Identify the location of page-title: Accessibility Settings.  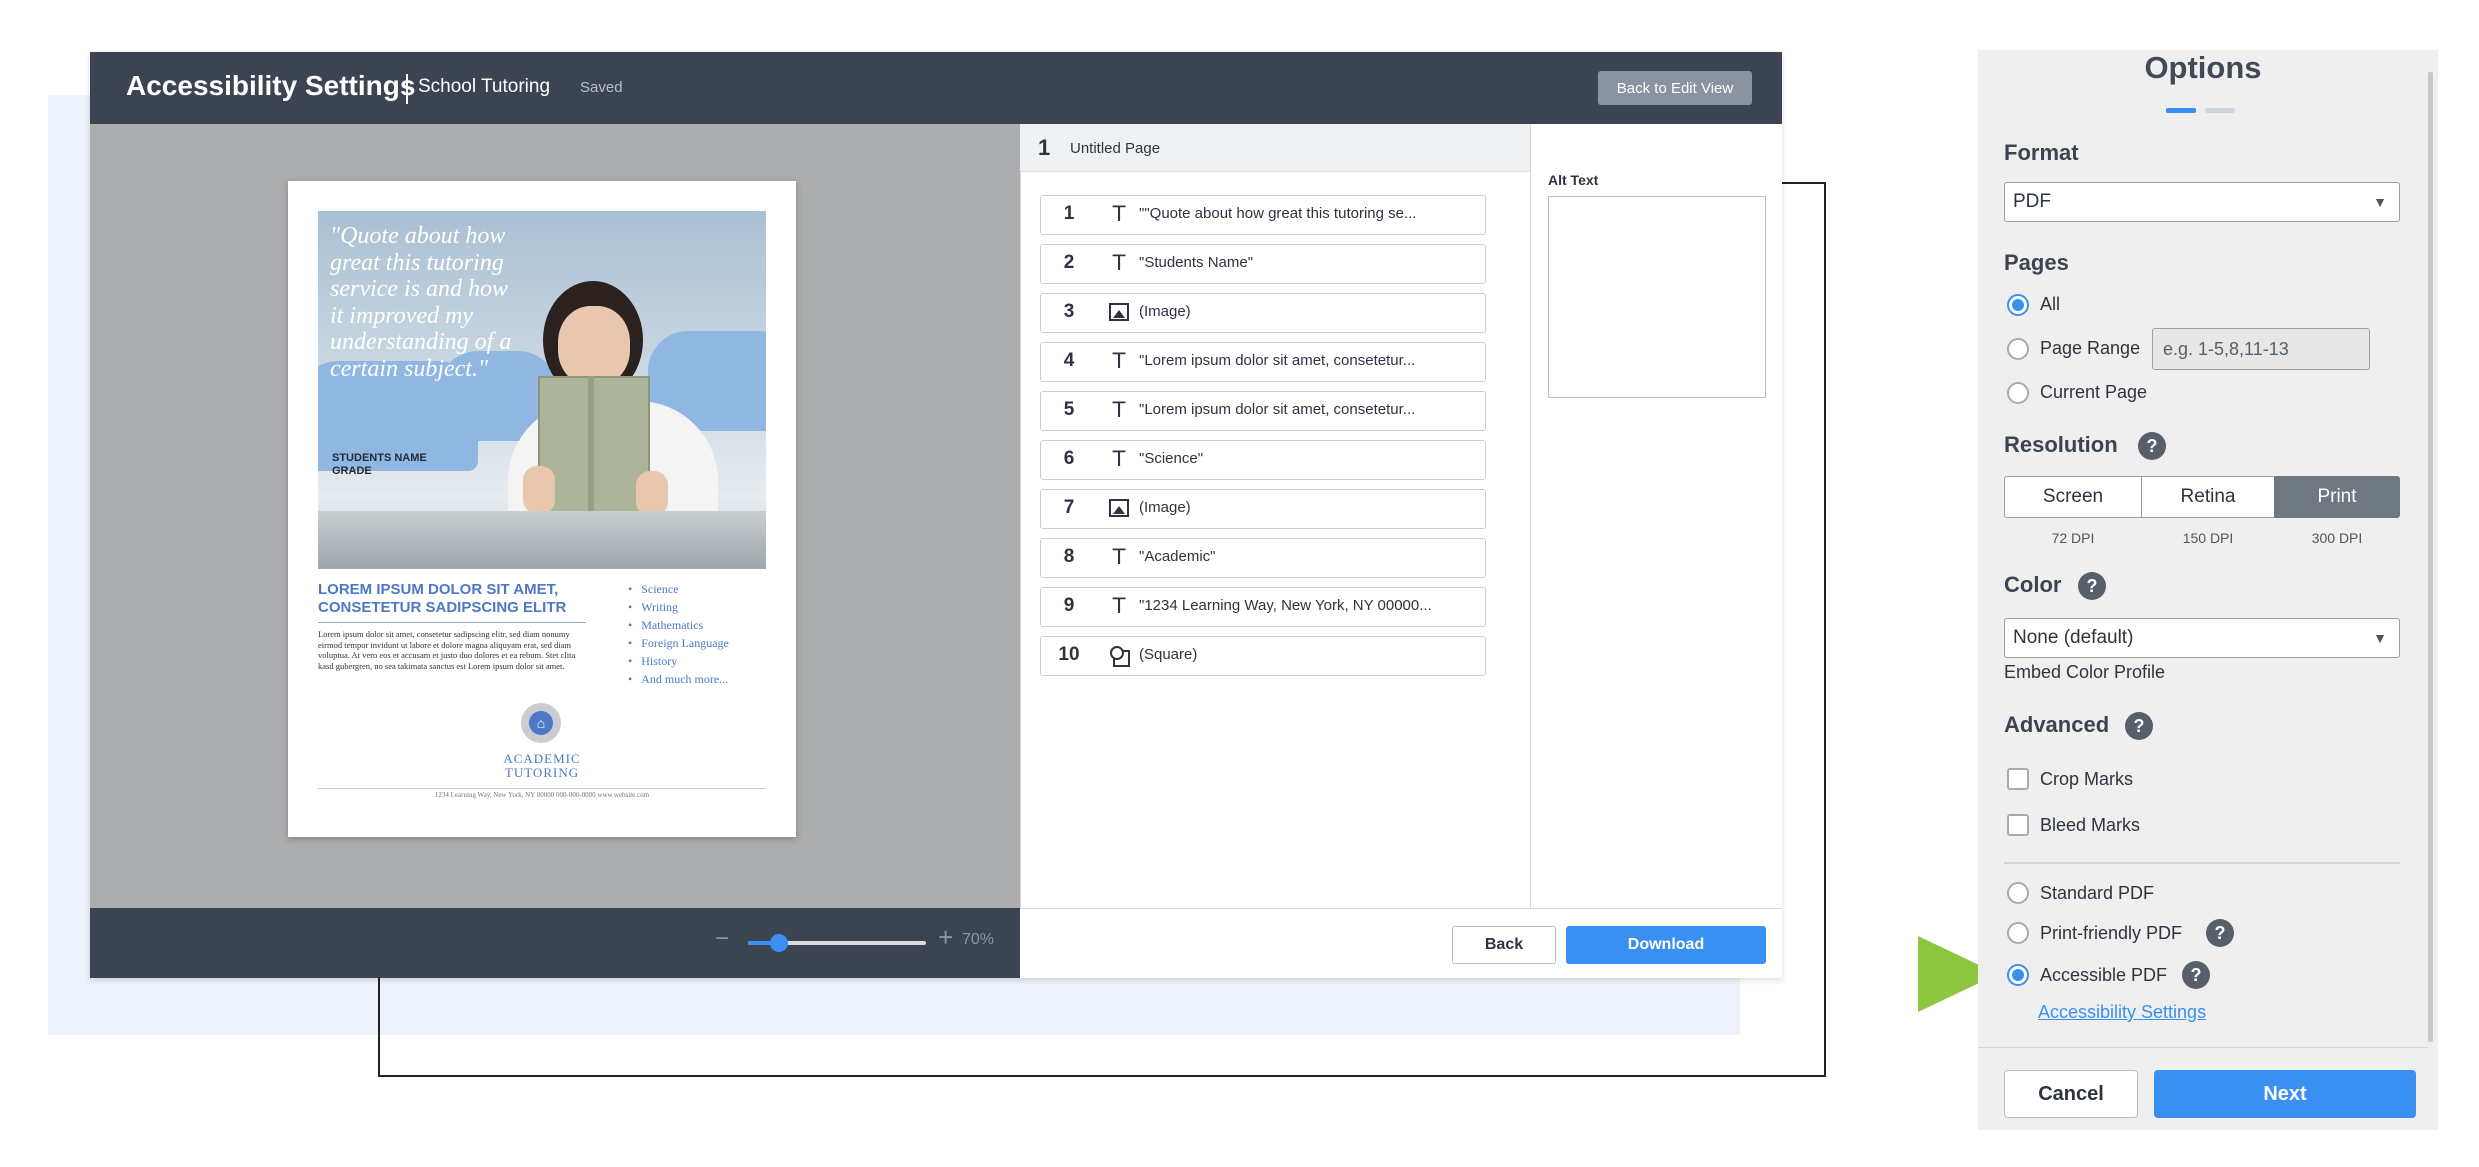
(271, 85).